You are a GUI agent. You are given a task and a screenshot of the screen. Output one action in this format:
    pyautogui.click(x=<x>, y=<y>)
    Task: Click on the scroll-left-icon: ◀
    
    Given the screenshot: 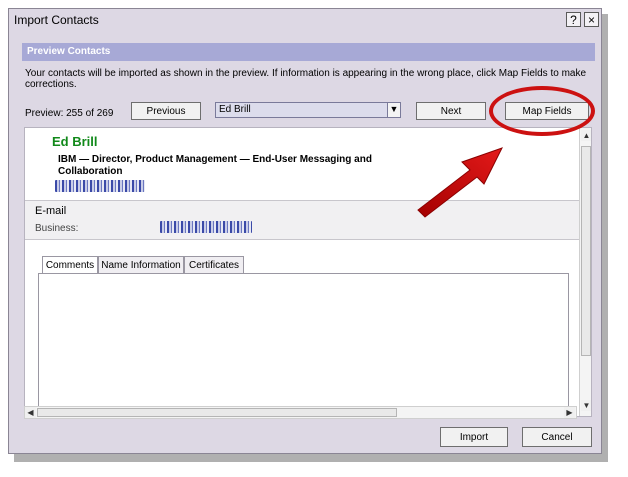 What is the action you would take?
    pyautogui.click(x=30, y=412)
    